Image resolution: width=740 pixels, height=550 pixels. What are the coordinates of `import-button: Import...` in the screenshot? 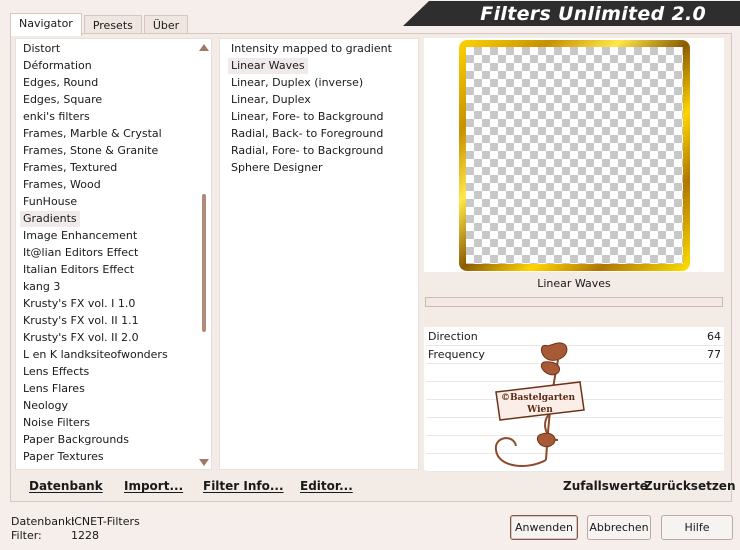 It's located at (153, 486).